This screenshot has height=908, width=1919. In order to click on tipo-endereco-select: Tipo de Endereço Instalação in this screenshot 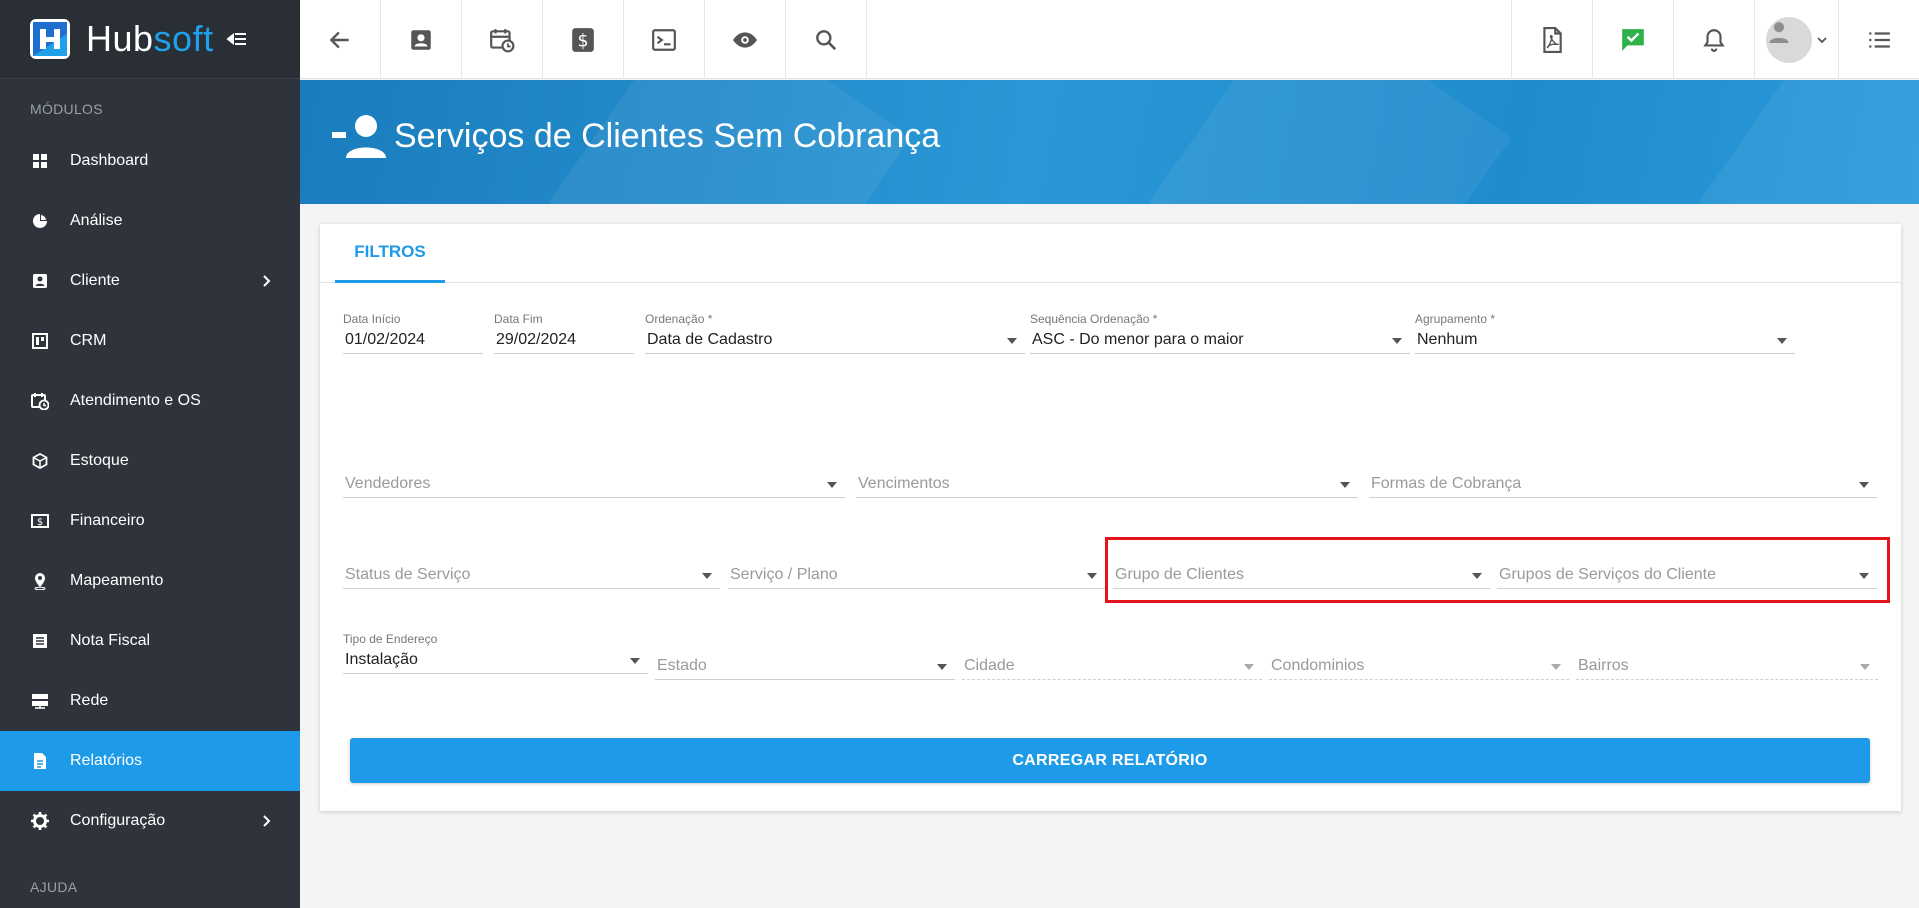, I will do `click(495, 653)`.